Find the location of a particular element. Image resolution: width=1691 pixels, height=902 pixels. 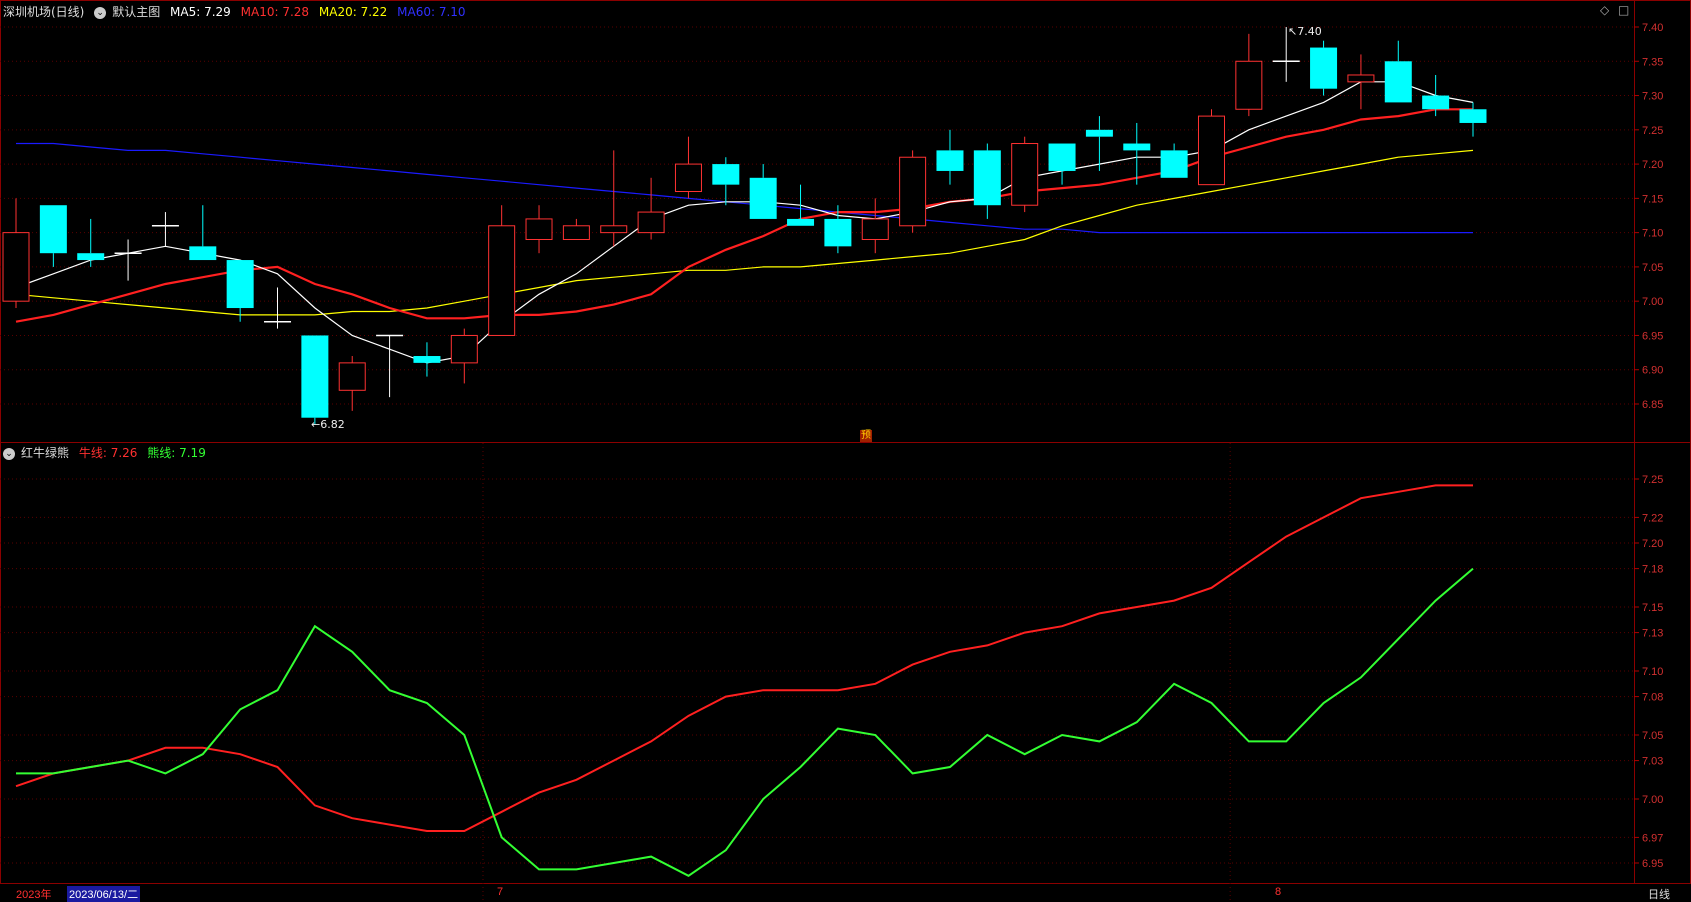

sub-tick-label: 6.95 is located at coordinates (1652, 864).